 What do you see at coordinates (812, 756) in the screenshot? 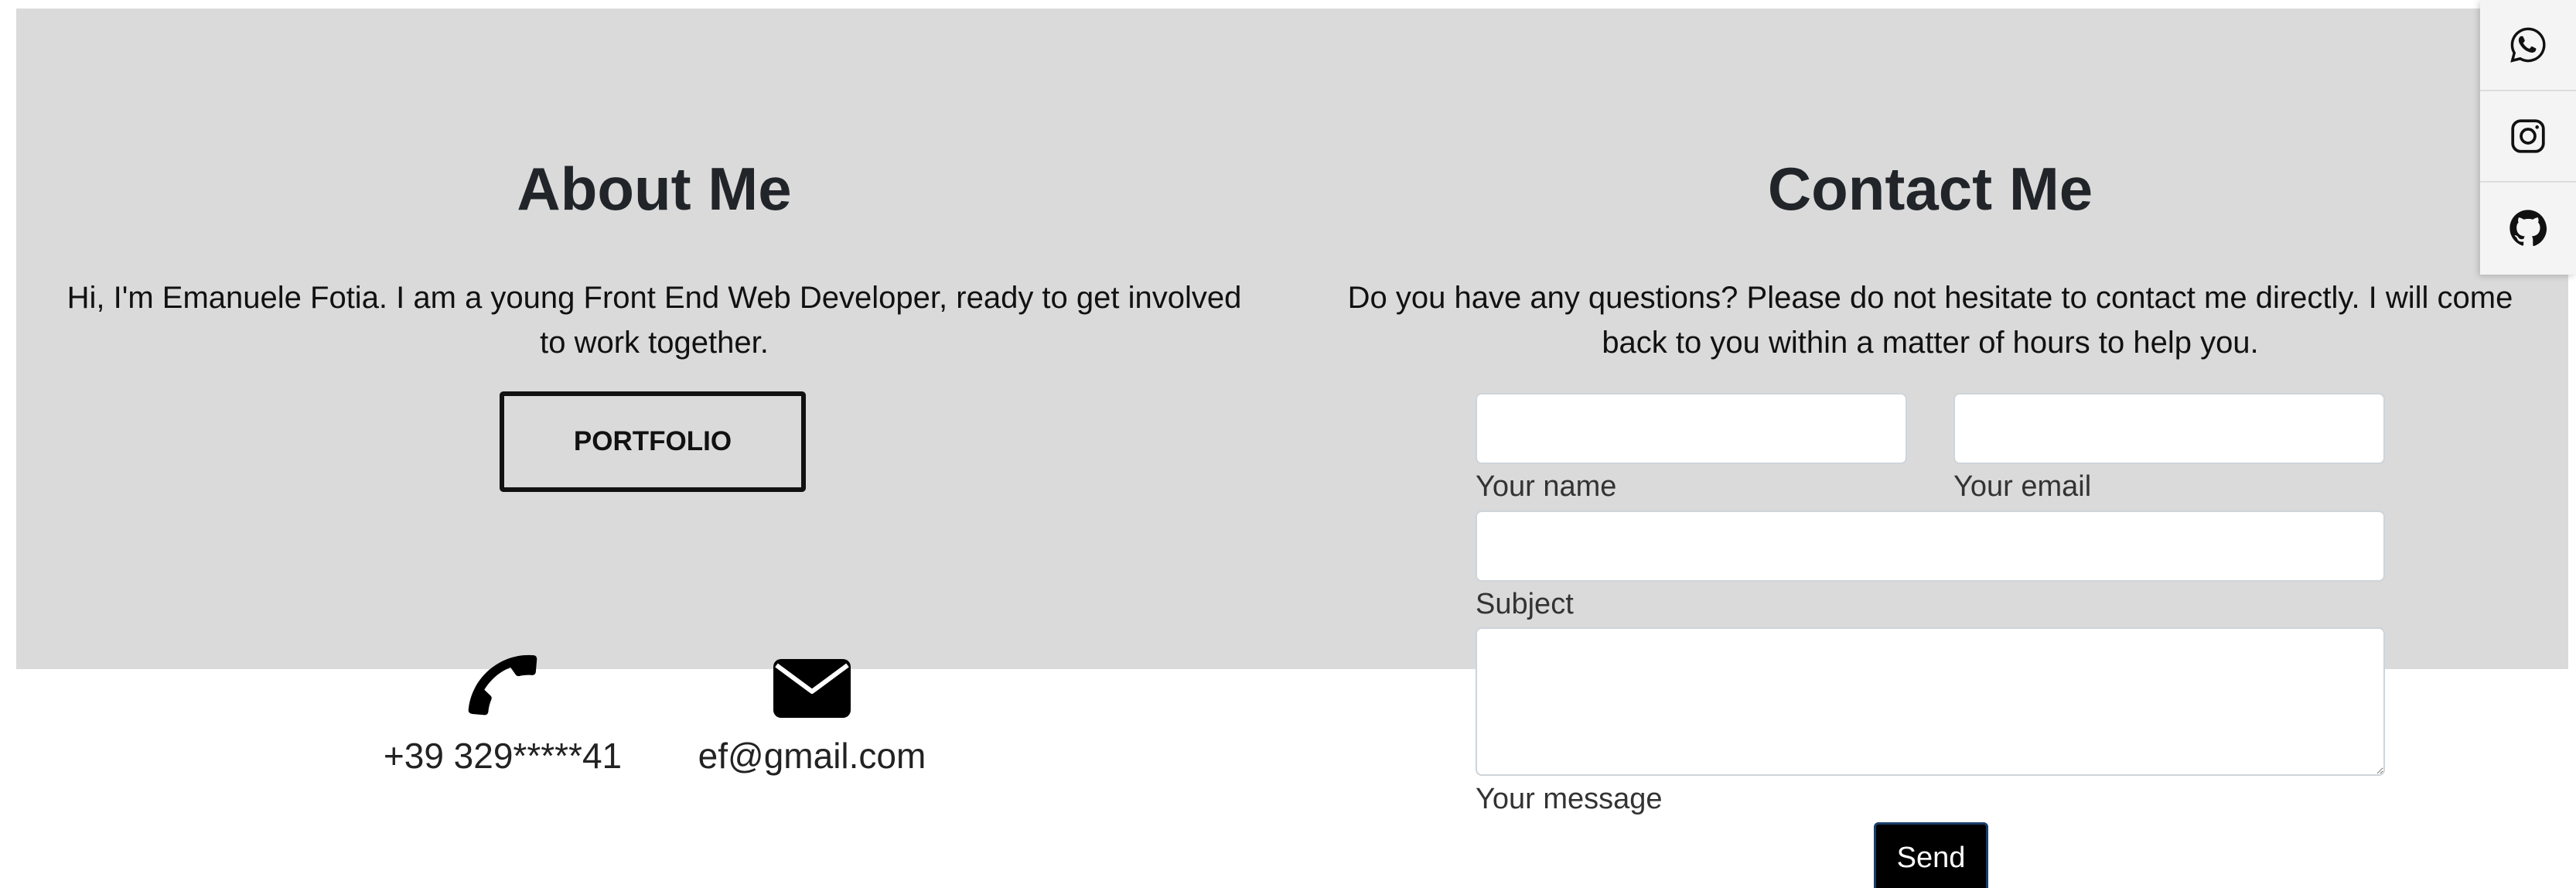
I see `email-address: ef@gmail.com` at bounding box center [812, 756].